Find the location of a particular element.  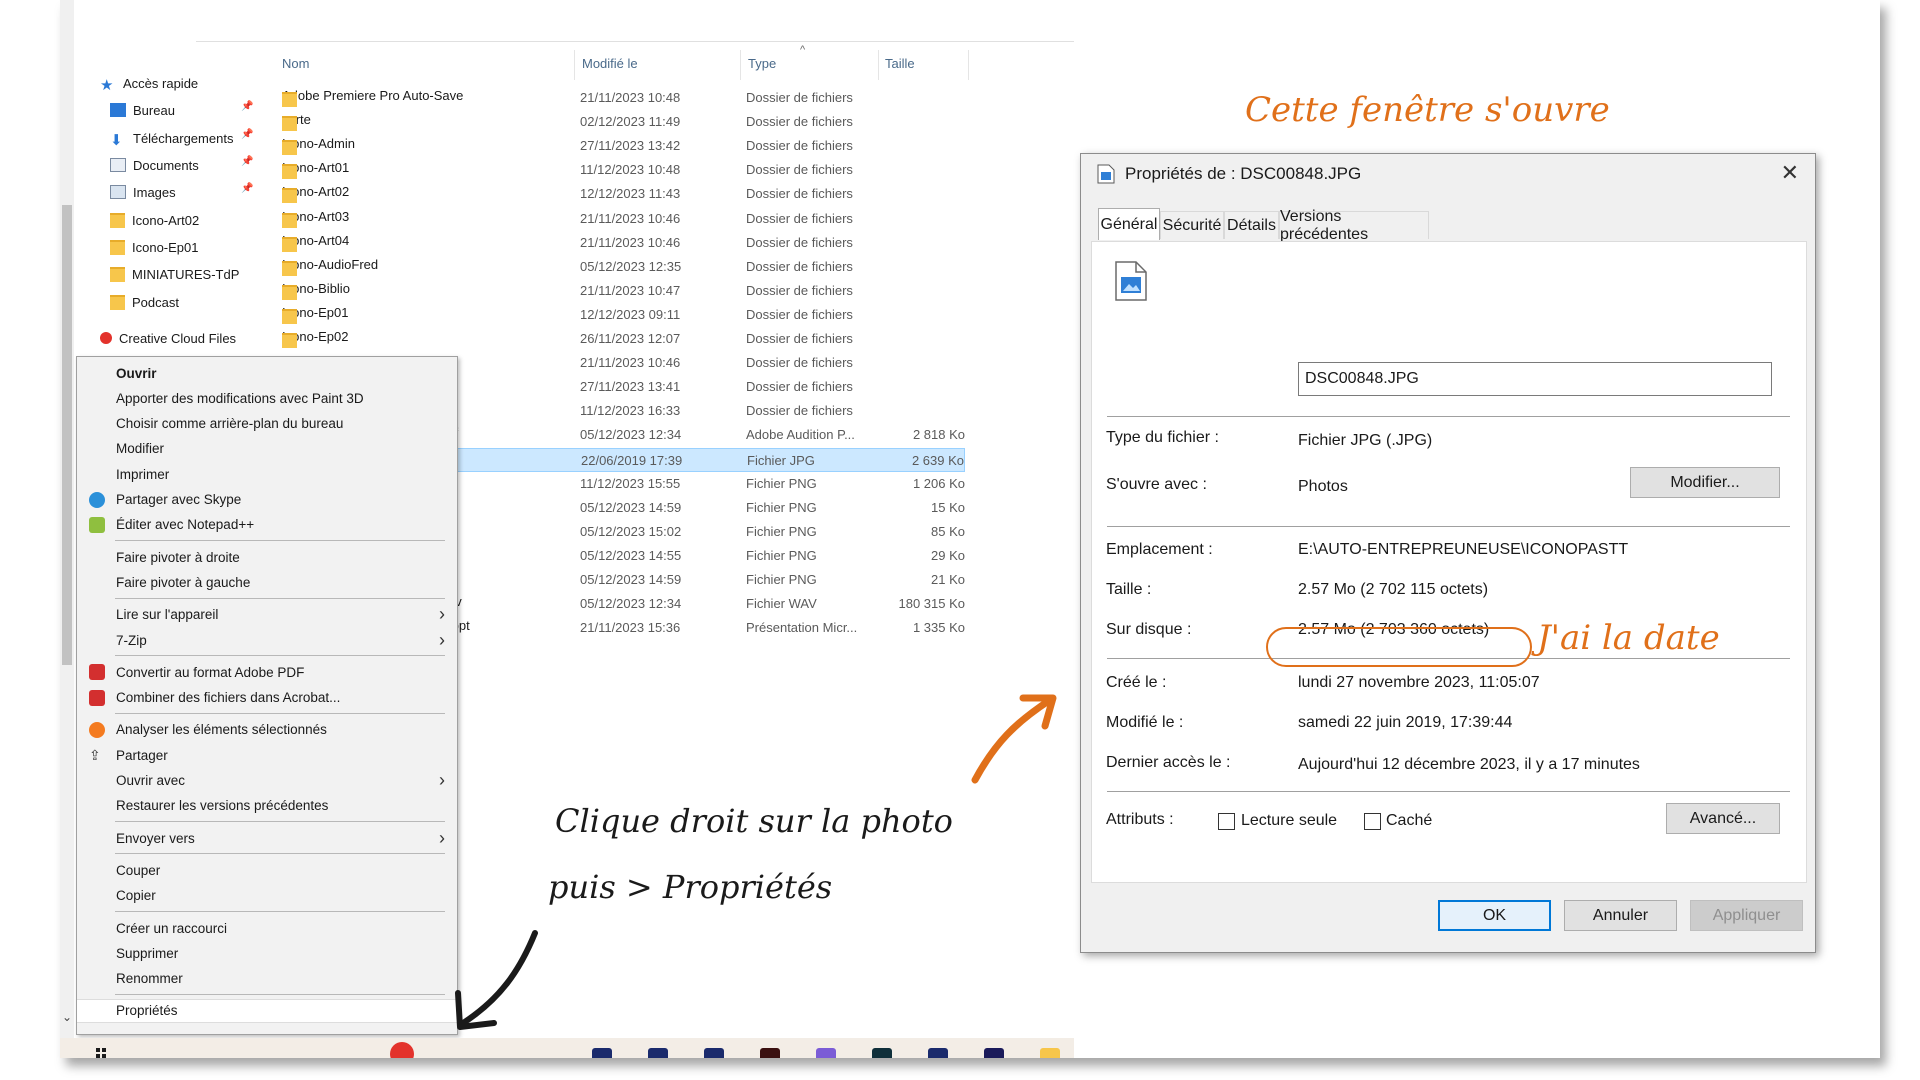

hidden-label: Caché is located at coordinates (1409, 820).